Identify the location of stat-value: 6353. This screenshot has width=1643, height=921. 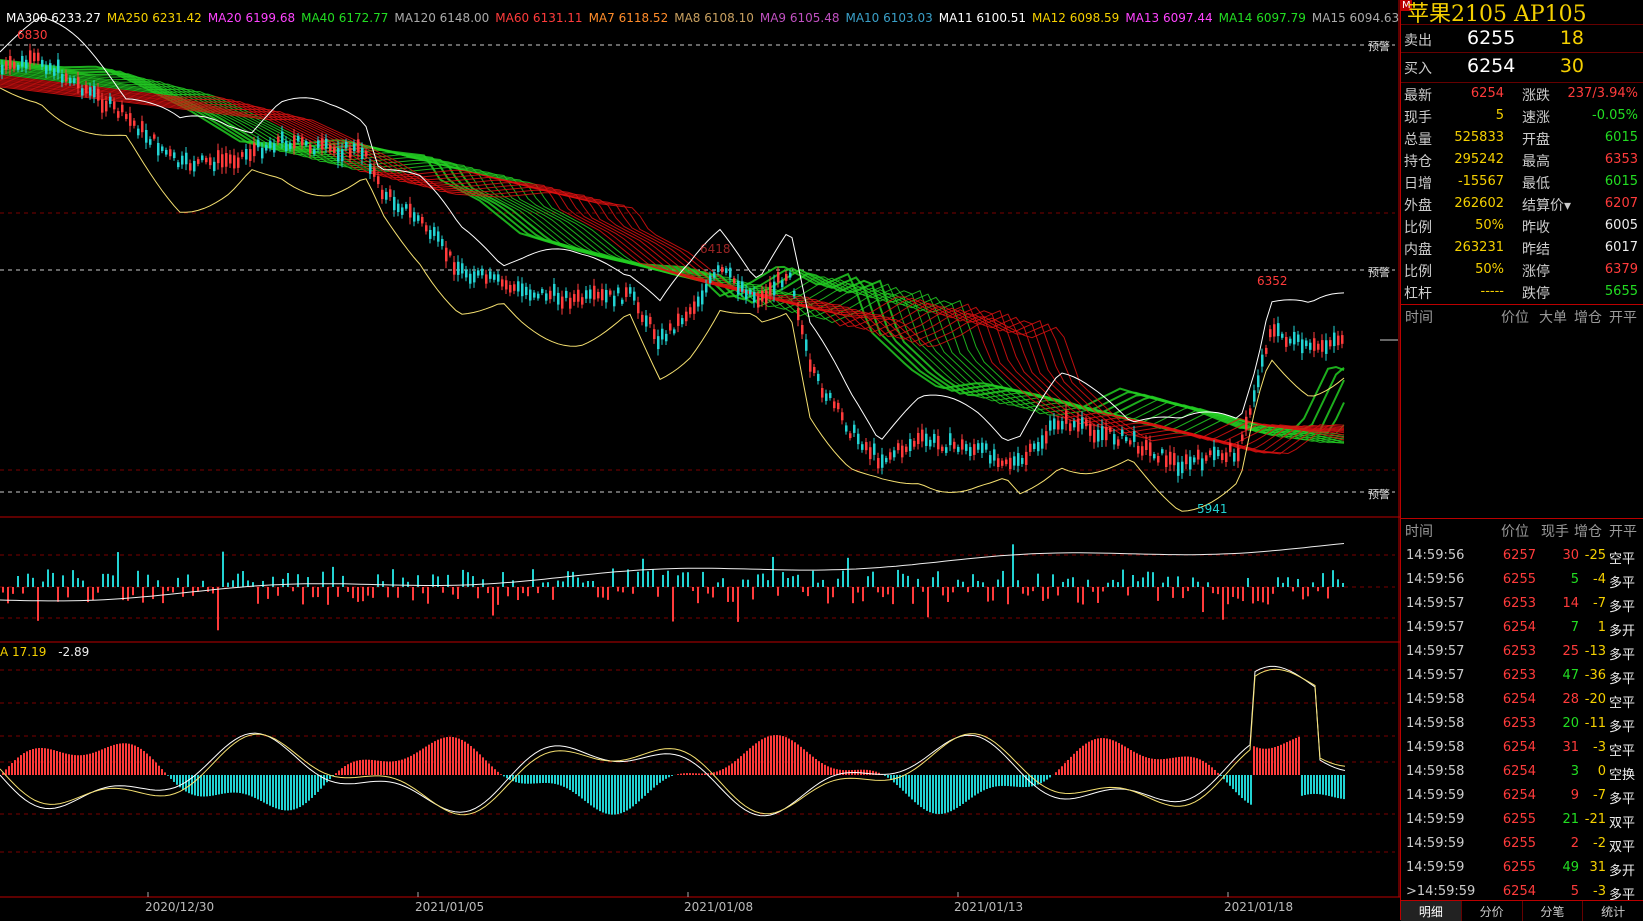
(1621, 159).